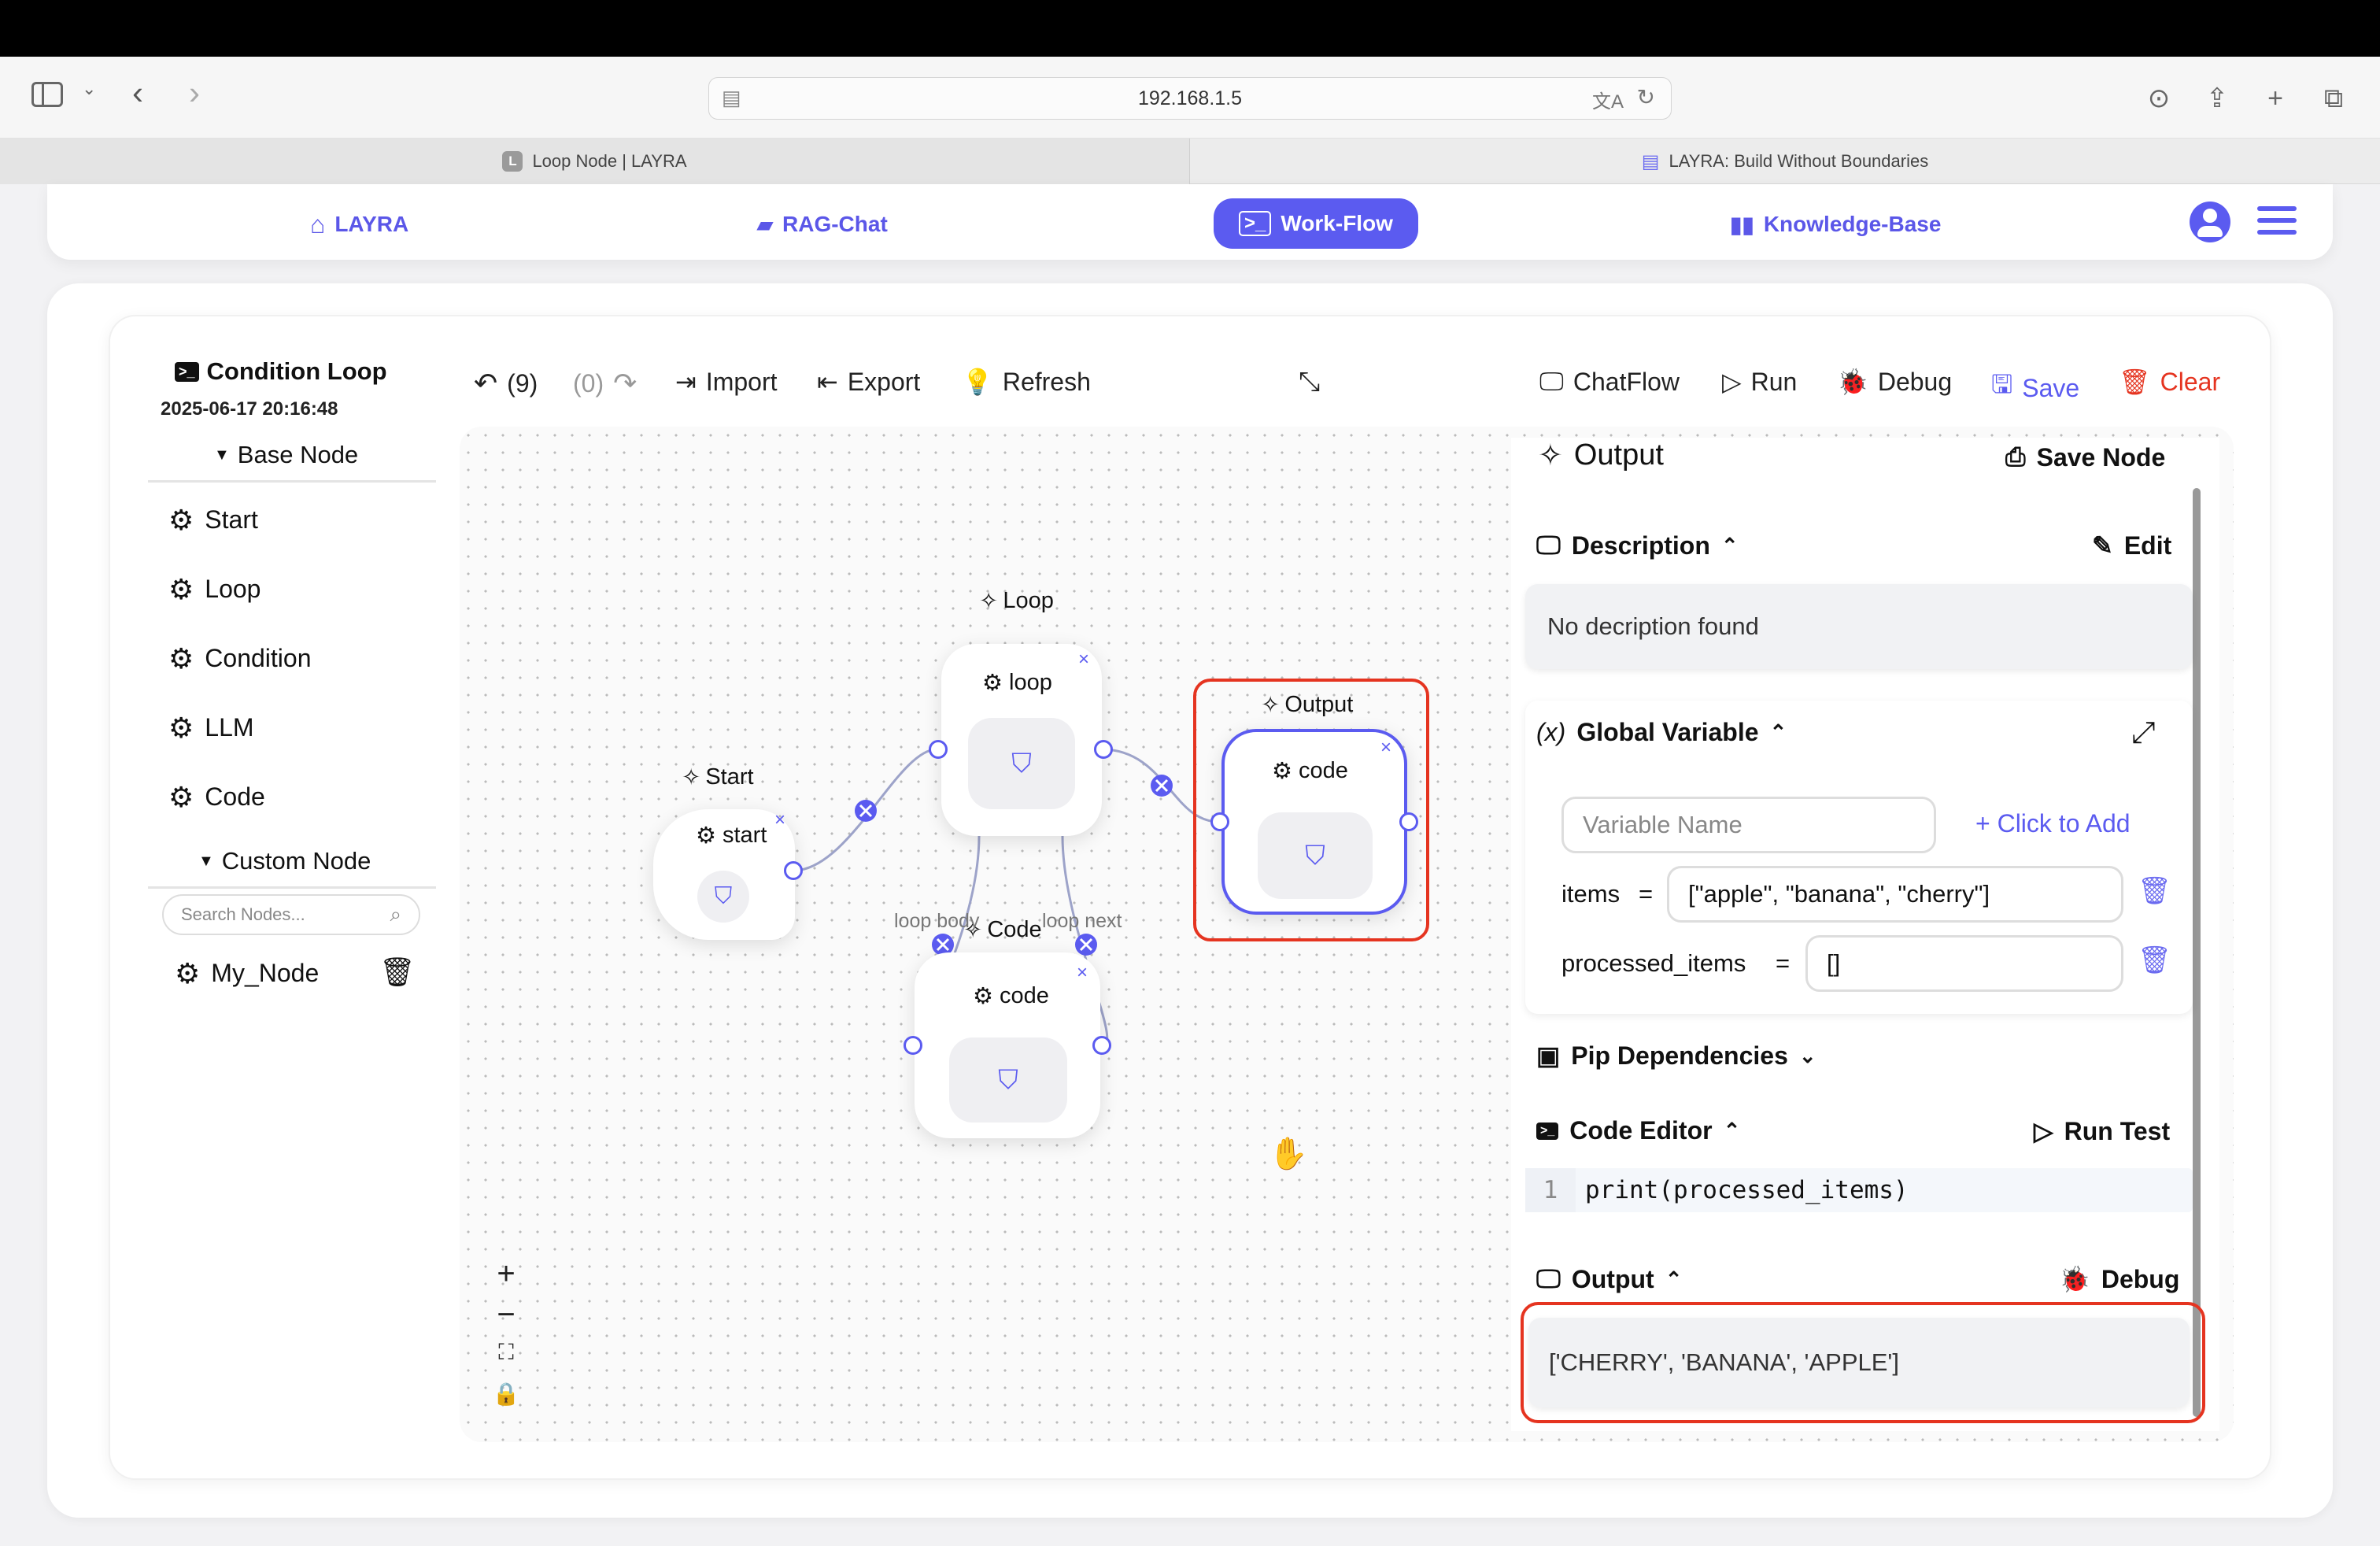  I want to click on section-label: Pip Dependencies, so click(1680, 1055).